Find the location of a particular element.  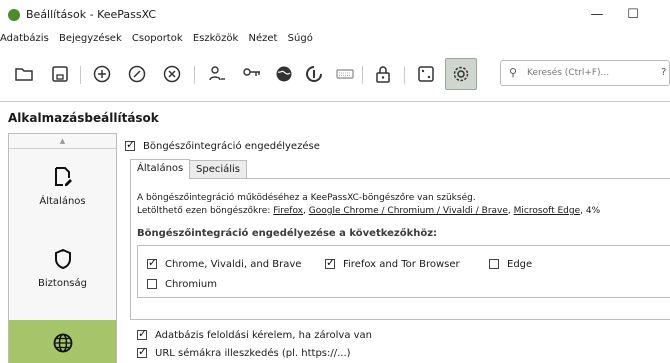

menu-eszkozok: Eszközök is located at coordinates (216, 38).